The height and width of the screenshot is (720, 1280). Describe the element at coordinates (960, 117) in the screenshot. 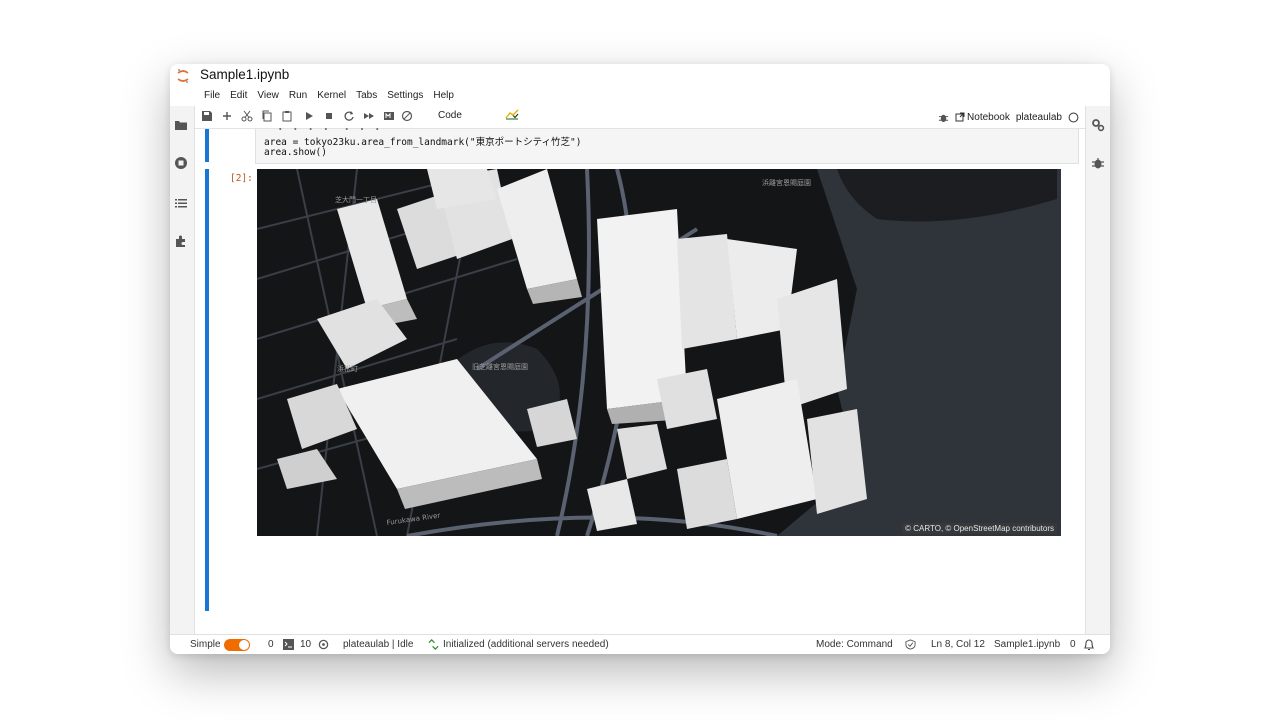

I see `launch-icon` at that location.